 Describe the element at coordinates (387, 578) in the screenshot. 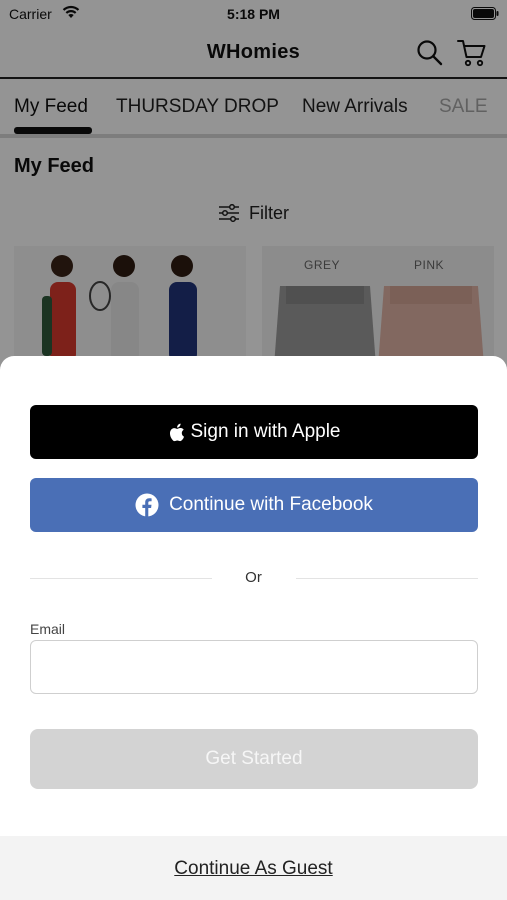

I see `divider-right` at that location.